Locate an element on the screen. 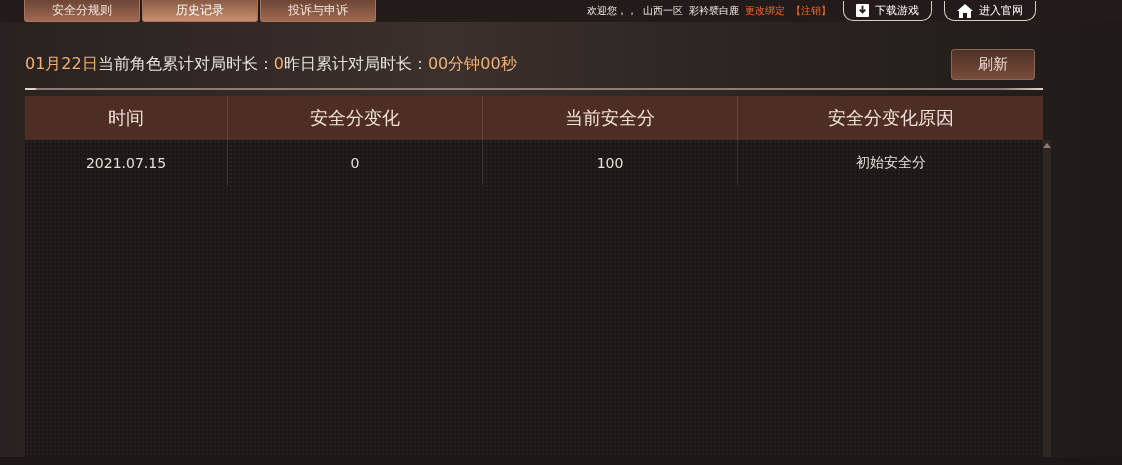 This screenshot has height=465, width=1122. table-cell-text: 初始安全分 is located at coordinates (890, 162).